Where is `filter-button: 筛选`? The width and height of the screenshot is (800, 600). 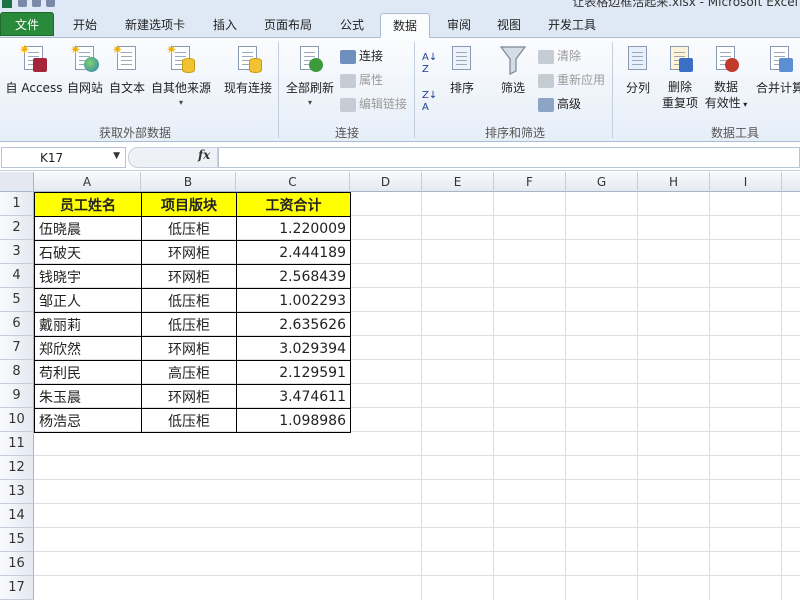 filter-button: 筛选 is located at coordinates (513, 70).